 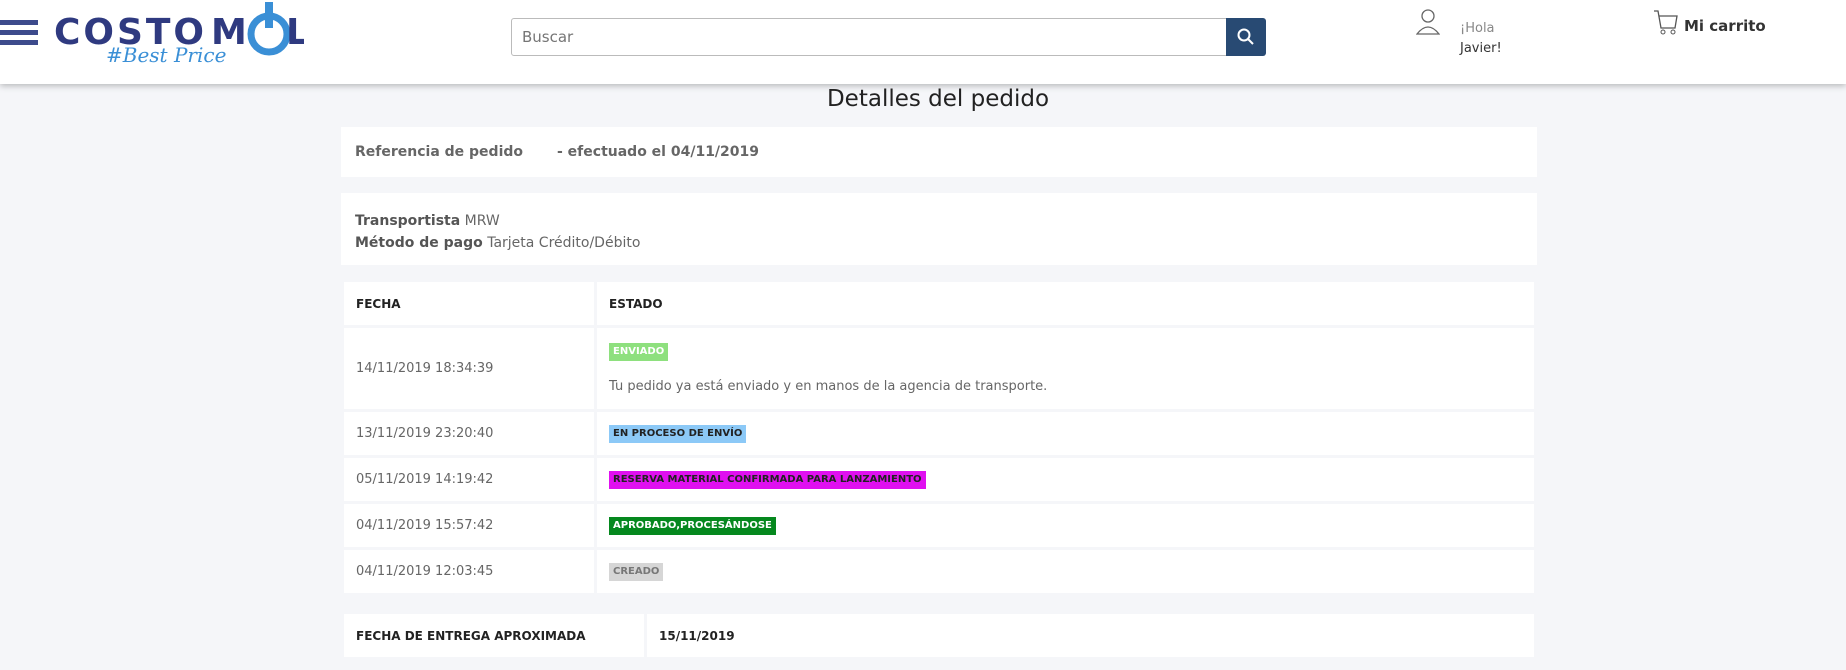 What do you see at coordinates (678, 433) in the screenshot?
I see `status-badge: EN PROCESO DE ENVÍO` at bounding box center [678, 433].